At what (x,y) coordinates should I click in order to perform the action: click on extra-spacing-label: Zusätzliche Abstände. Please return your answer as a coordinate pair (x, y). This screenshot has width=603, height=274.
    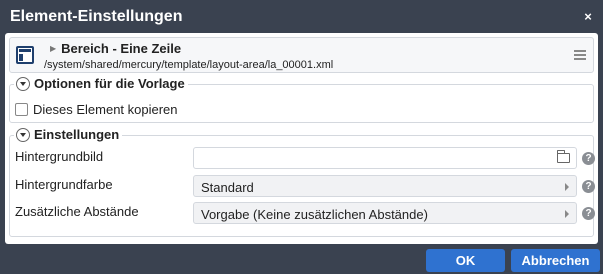
    Looking at the image, I should click on (77, 211).